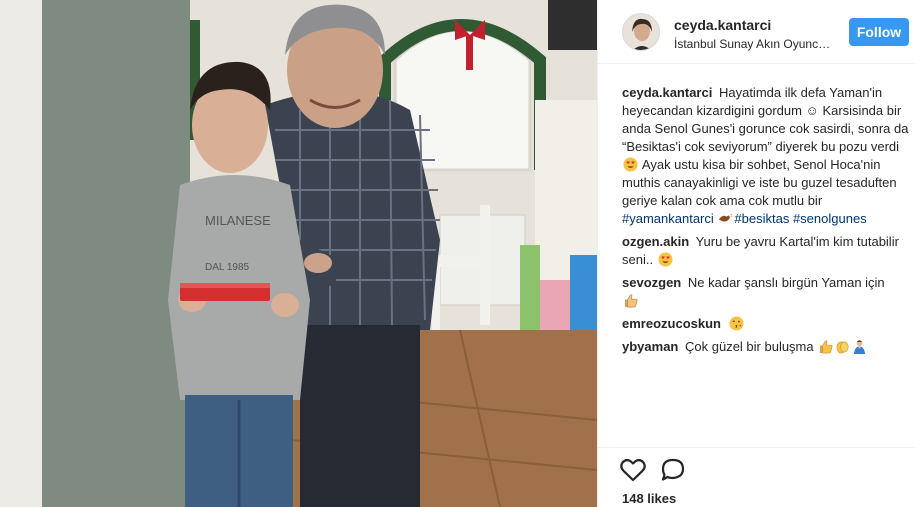  What do you see at coordinates (842, 347) in the screenshot?
I see `clapping-hands-emoji` at bounding box center [842, 347].